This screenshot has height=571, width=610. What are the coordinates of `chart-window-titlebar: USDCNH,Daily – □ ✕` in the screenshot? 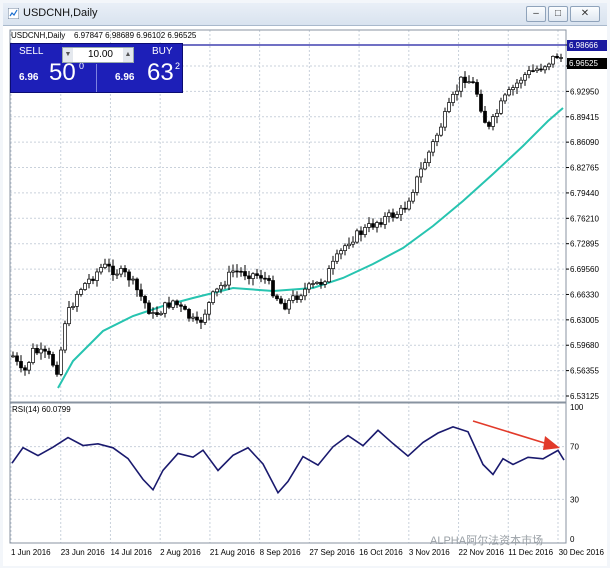 It's located at (305, 14).